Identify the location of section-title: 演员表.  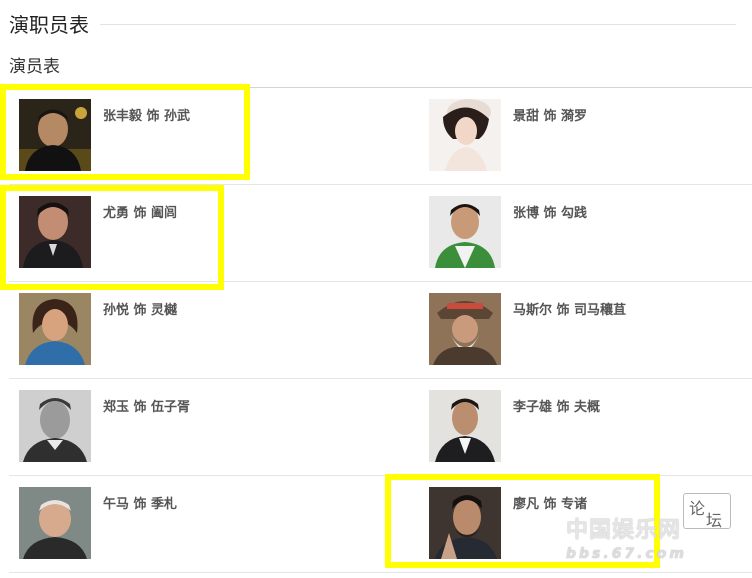
(34, 67).